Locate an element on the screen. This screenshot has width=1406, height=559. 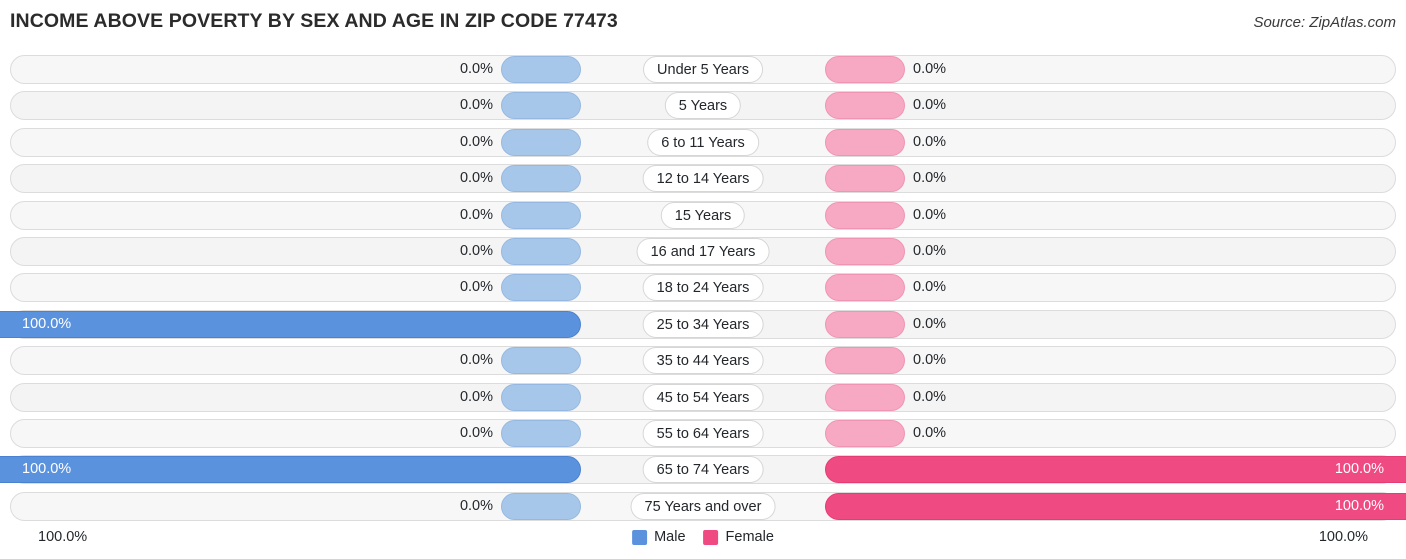
category-label: 45 to 54 Years is located at coordinates (703, 397).